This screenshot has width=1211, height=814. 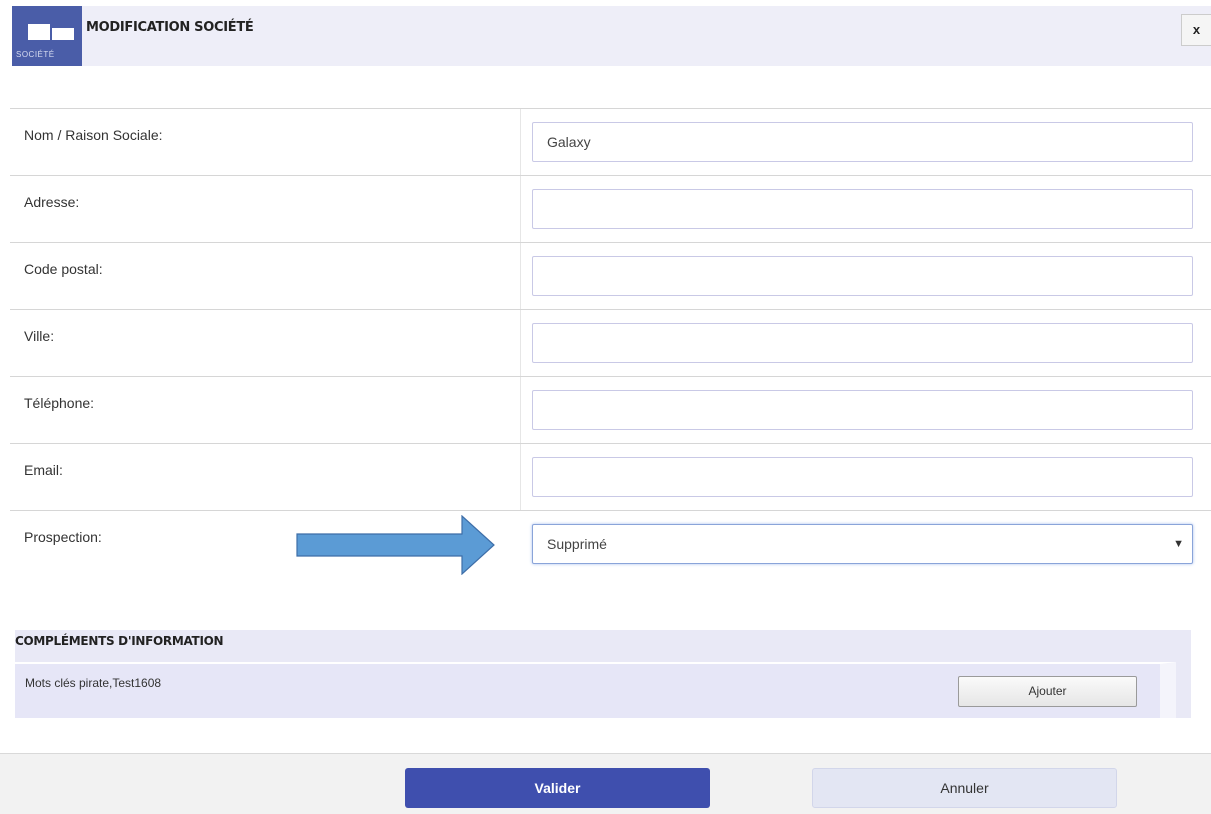 What do you see at coordinates (170, 27) in the screenshot?
I see `dialog-title: MODIFICATION SOCIÉTÉ` at bounding box center [170, 27].